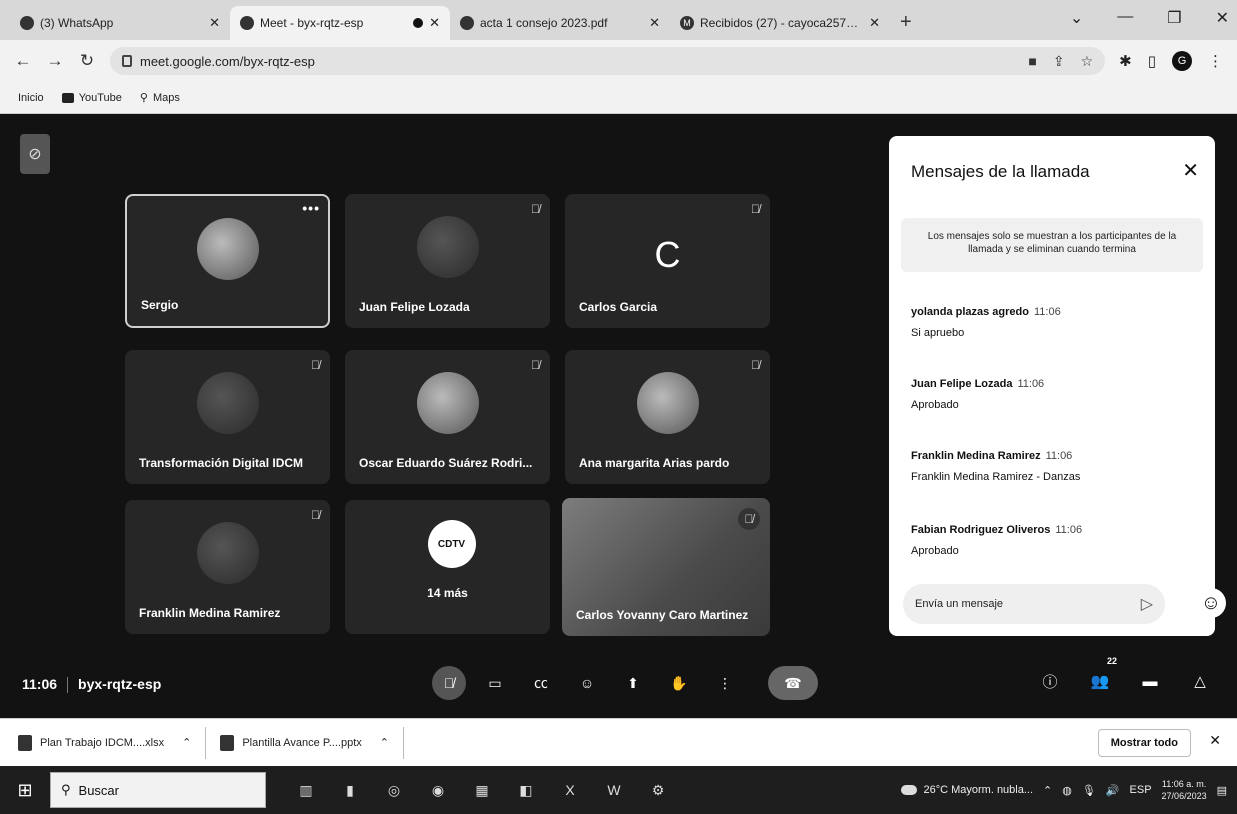 The image size is (1237, 814). Describe the element at coordinates (91, 98) in the screenshot. I see `bookmark-youtube: YouTube` at that location.